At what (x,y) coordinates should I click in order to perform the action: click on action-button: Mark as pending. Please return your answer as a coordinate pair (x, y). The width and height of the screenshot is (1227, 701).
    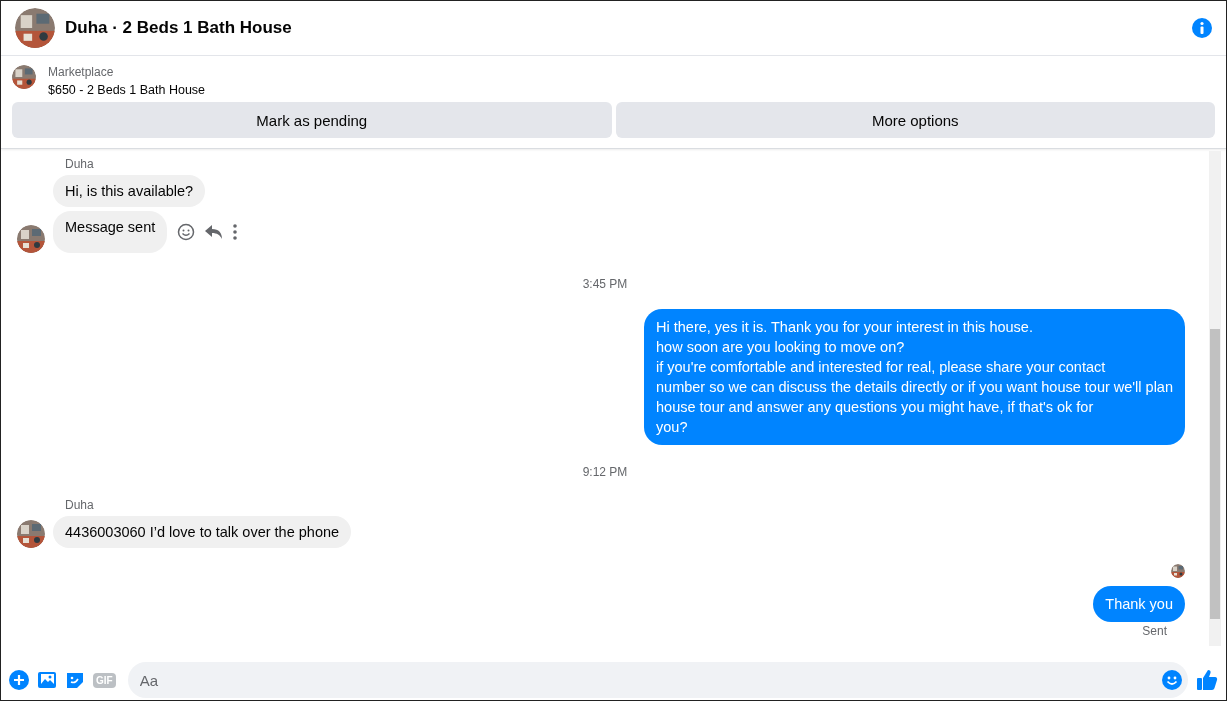
    Looking at the image, I should click on (312, 120).